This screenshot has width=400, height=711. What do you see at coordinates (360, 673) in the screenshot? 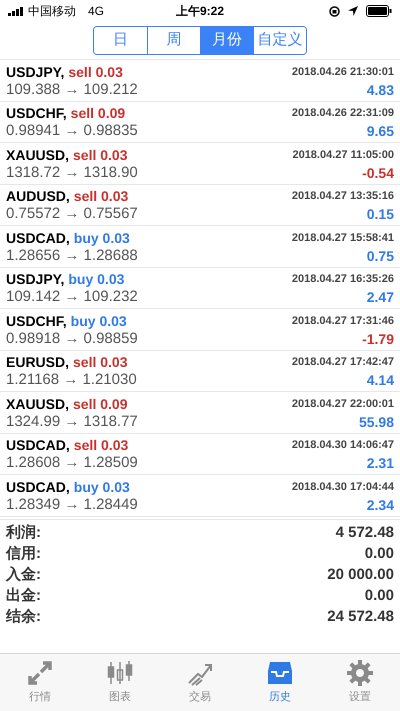
I see `settings-icon` at bounding box center [360, 673].